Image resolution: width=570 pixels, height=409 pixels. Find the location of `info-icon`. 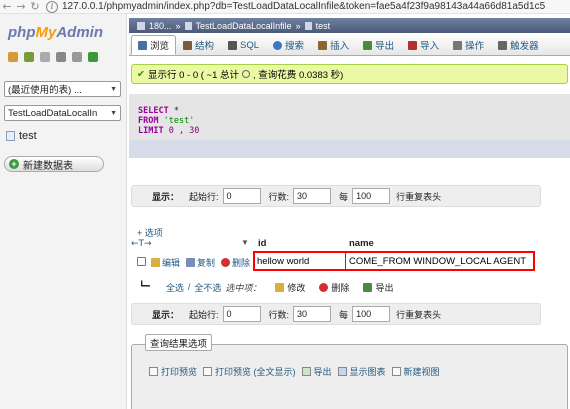

info-icon is located at coordinates (246, 74).